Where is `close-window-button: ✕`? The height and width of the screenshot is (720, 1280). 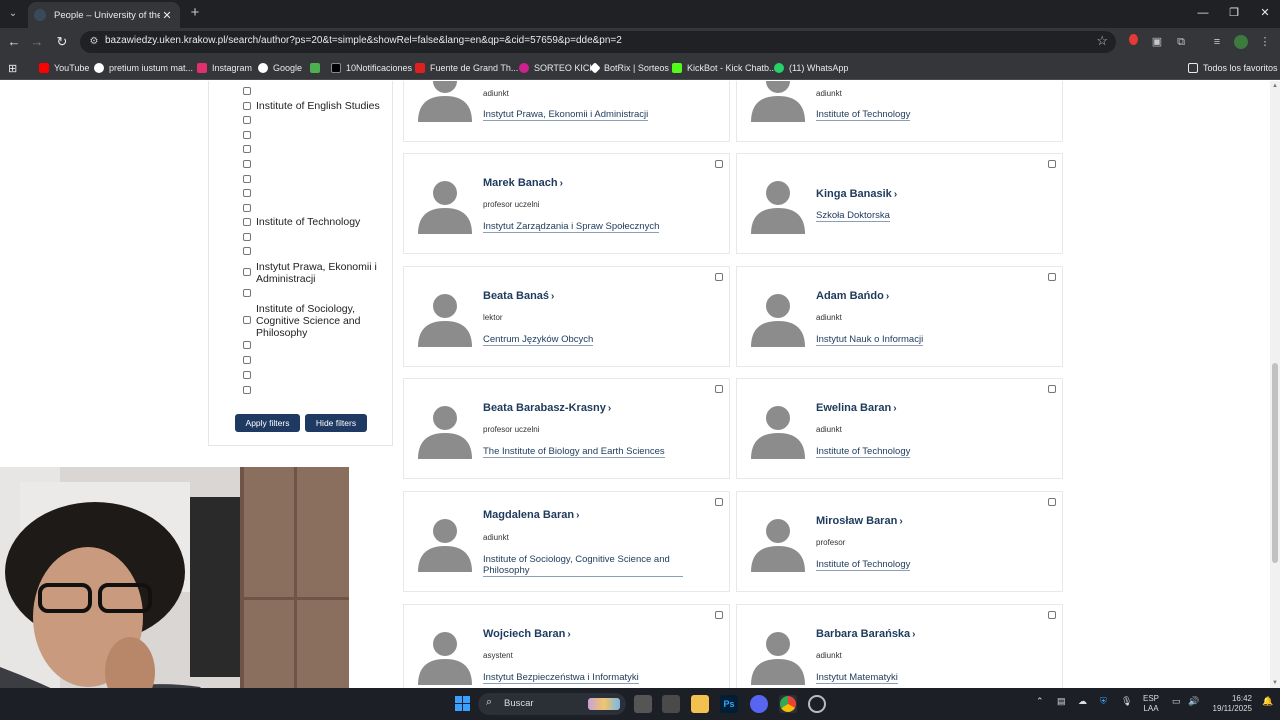 close-window-button: ✕ is located at coordinates (1265, 13).